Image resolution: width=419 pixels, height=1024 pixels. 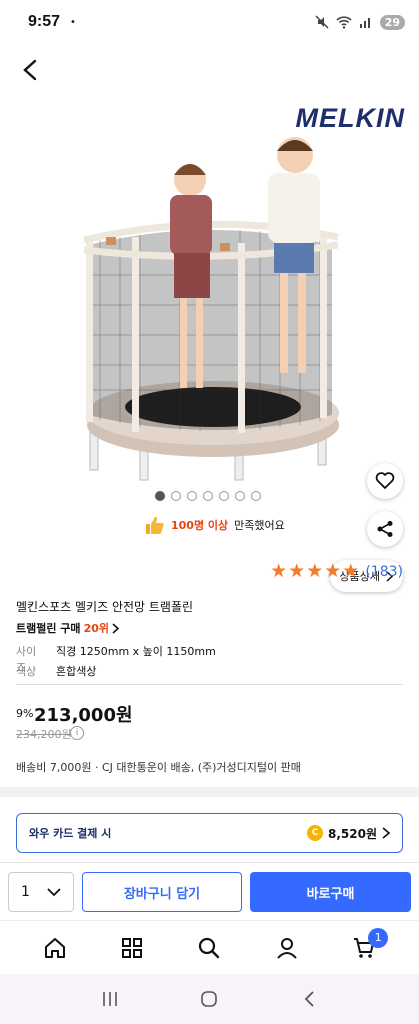 I want to click on search-icon, so click(x=209, y=947).